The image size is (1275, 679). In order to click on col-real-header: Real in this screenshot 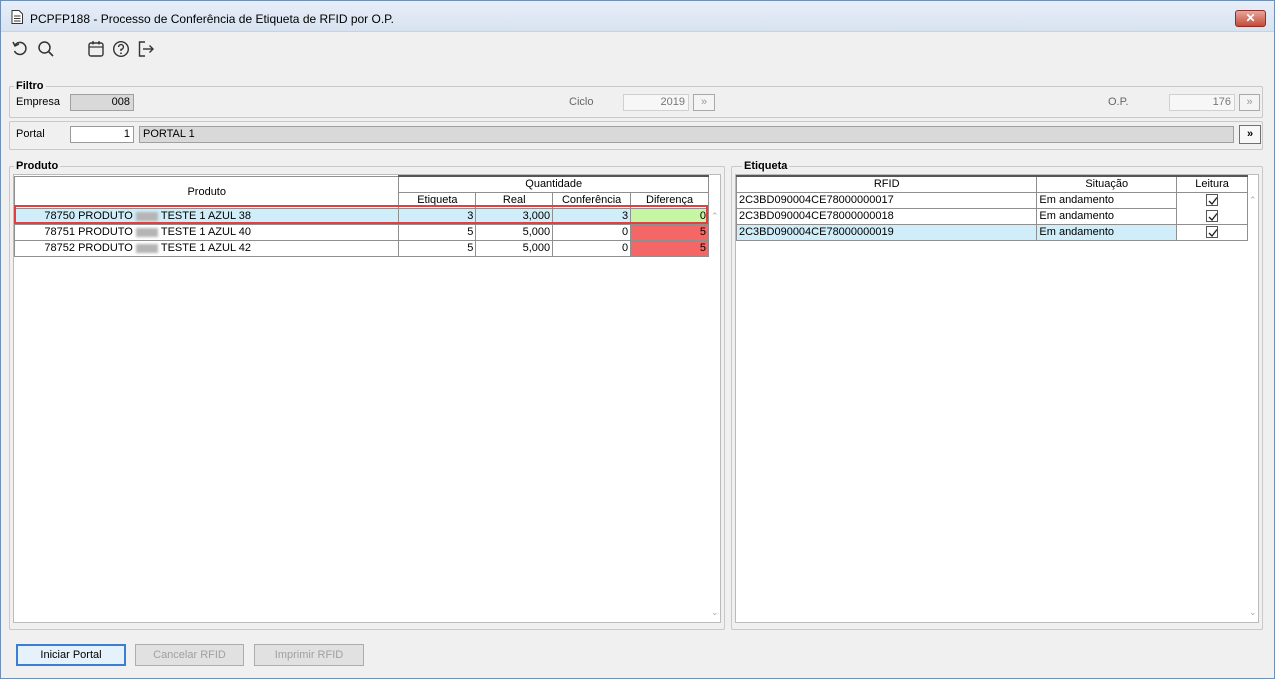, I will do `click(514, 200)`.